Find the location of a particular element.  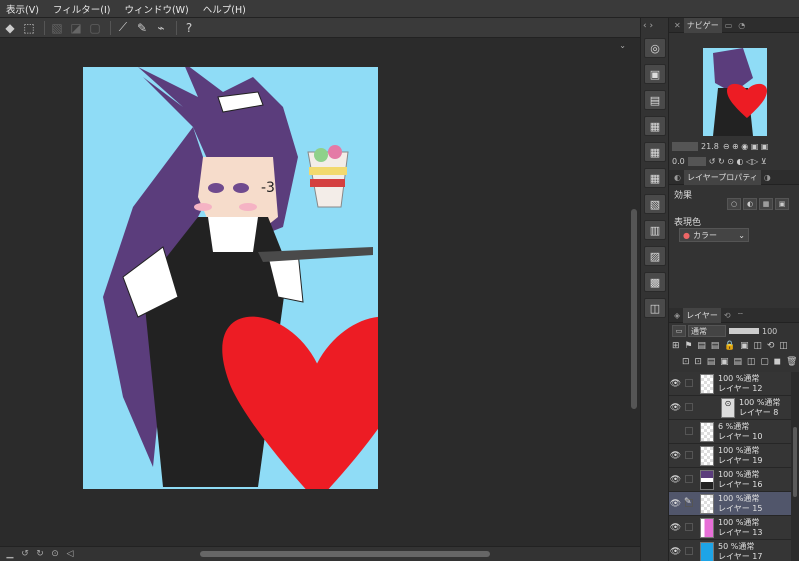

tone-button: ▦ is located at coordinates (766, 204).